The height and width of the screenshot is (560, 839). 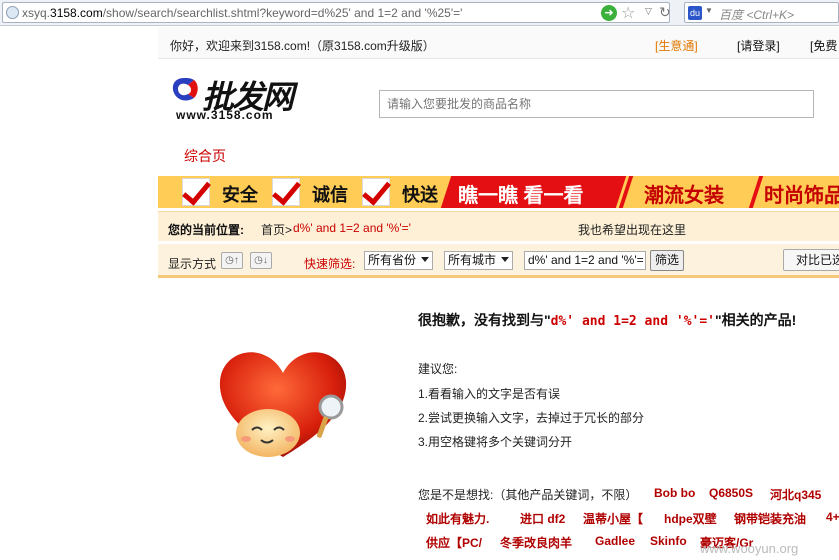 I want to click on related-keyword-link: 供应【PC/, so click(x=454, y=542).